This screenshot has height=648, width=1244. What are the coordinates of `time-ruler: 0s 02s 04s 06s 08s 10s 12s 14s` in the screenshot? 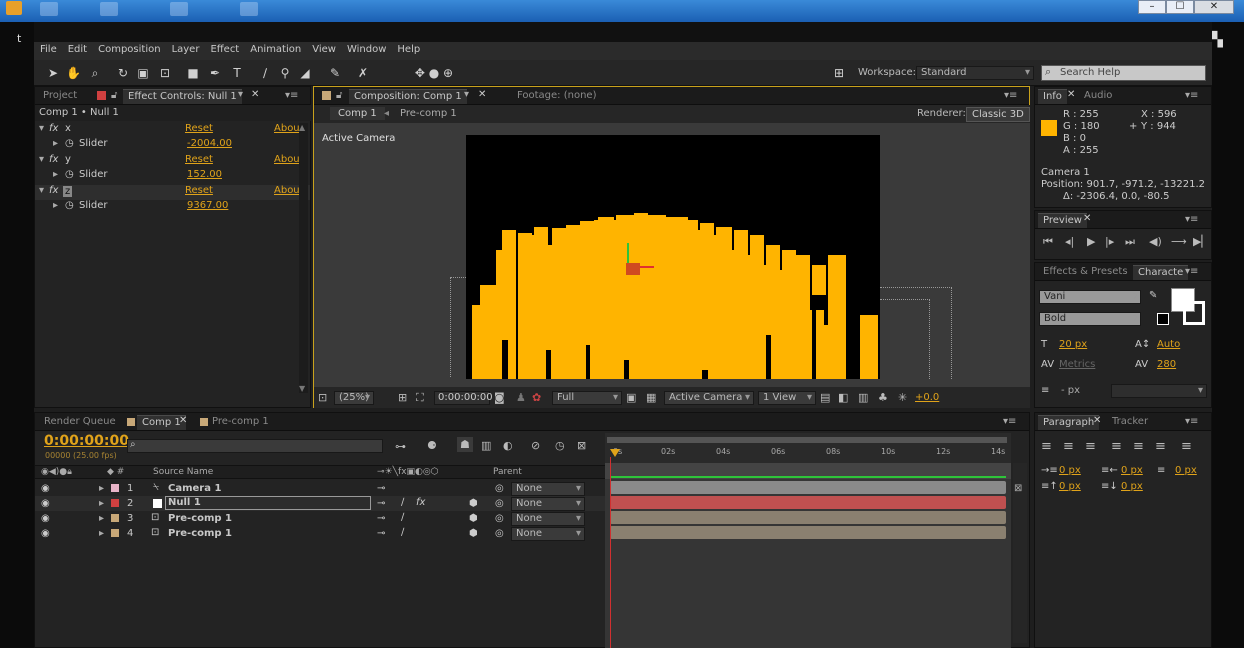 It's located at (808, 448).